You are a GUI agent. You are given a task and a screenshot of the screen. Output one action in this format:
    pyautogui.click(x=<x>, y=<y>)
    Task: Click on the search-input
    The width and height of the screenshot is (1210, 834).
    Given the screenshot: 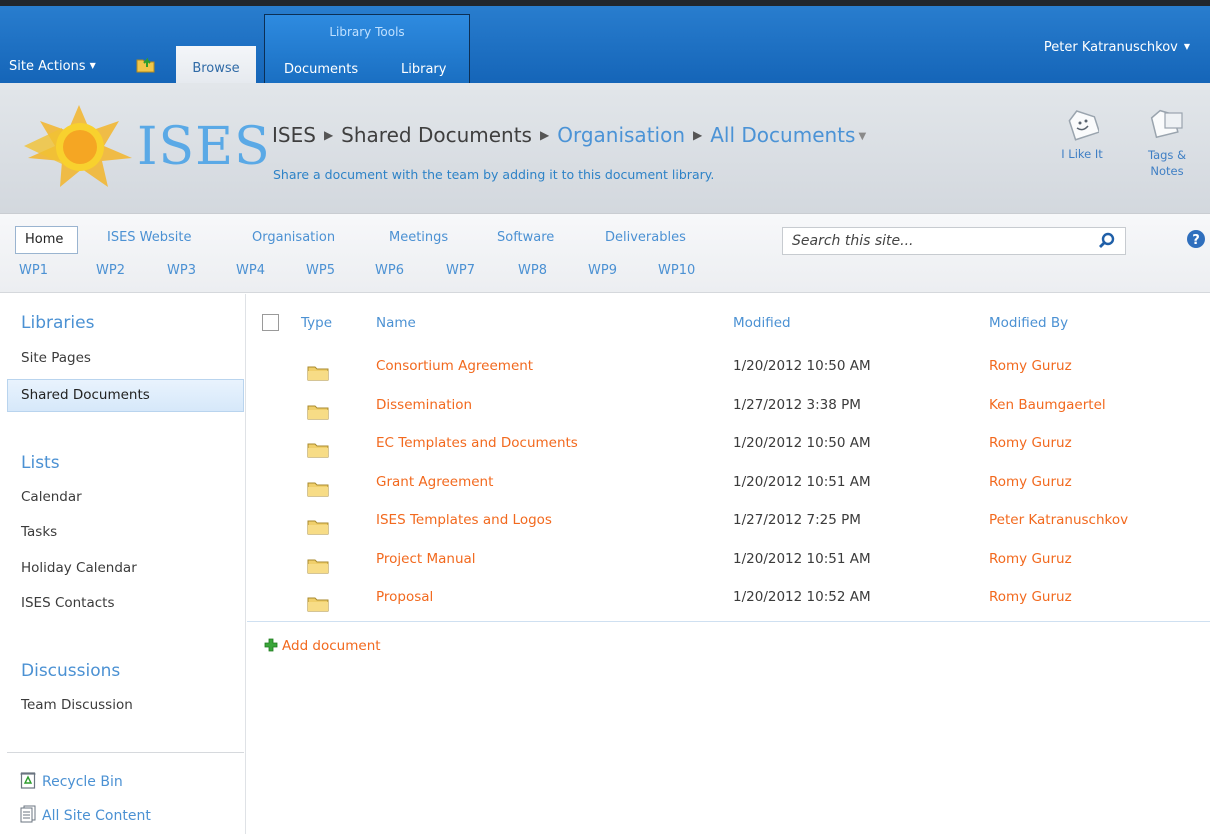 What is the action you would take?
    pyautogui.click(x=933, y=241)
    